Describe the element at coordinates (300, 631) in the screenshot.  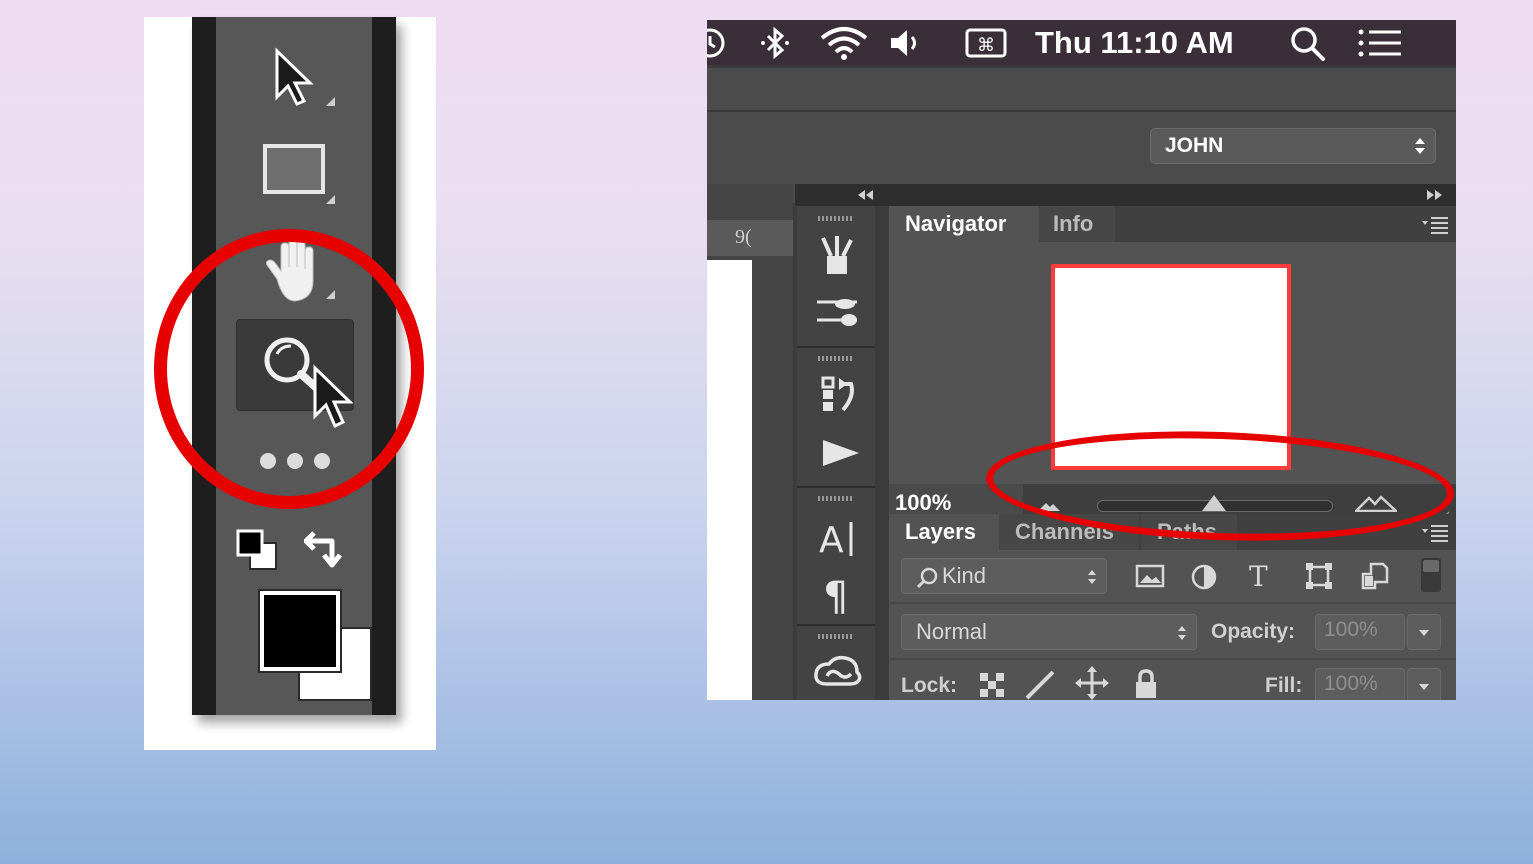
I see `foreground-color-swatch` at that location.